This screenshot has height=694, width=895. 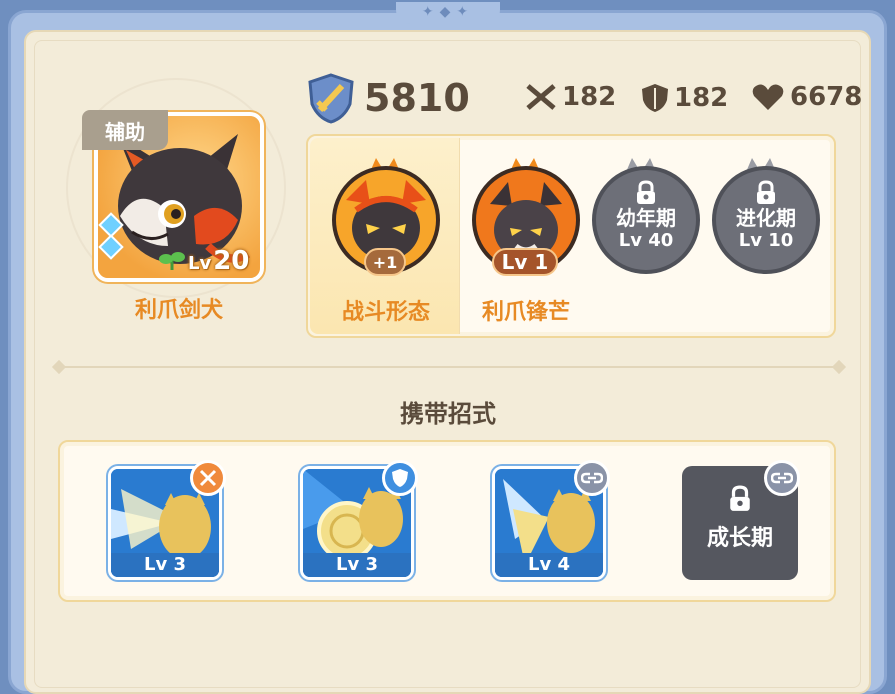 I want to click on level-prefix: Lv, so click(x=200, y=263).